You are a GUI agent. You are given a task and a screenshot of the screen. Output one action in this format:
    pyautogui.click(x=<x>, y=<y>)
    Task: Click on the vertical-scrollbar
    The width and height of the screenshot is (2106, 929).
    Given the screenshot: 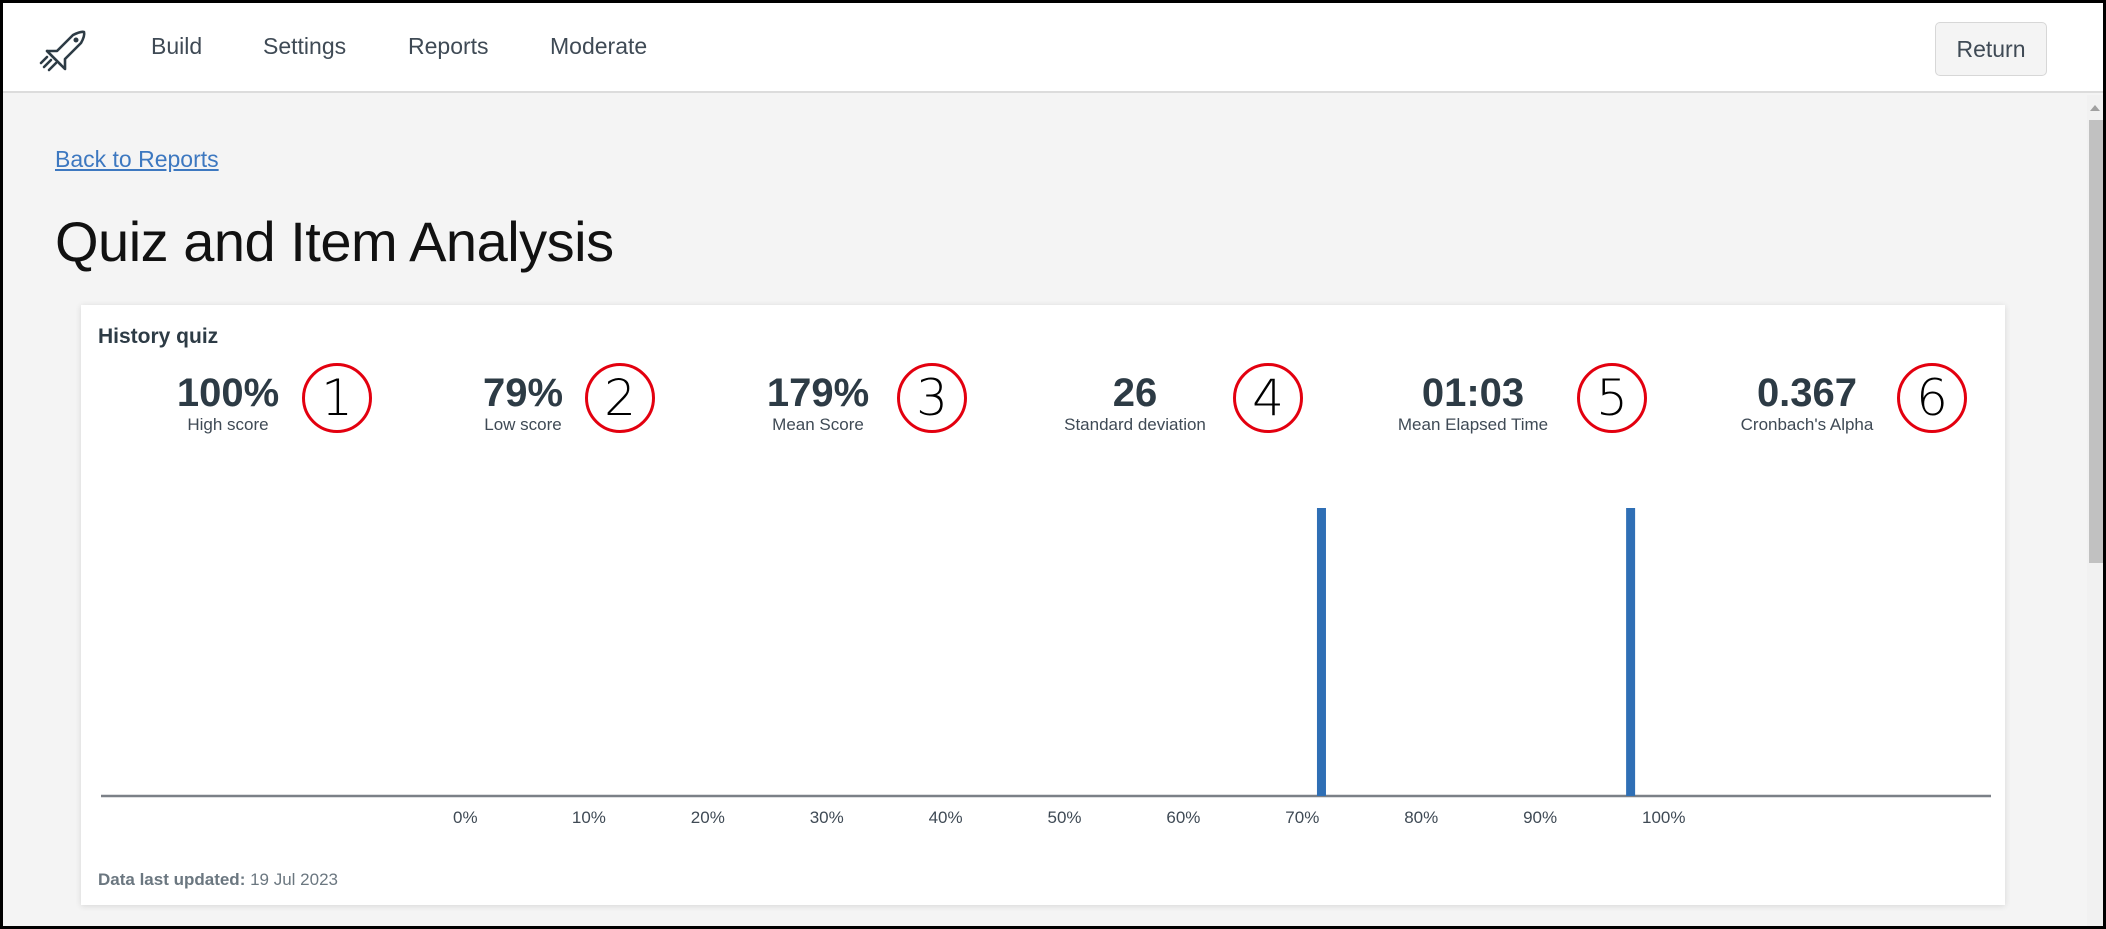 What is the action you would take?
    pyautogui.click(x=2095, y=510)
    